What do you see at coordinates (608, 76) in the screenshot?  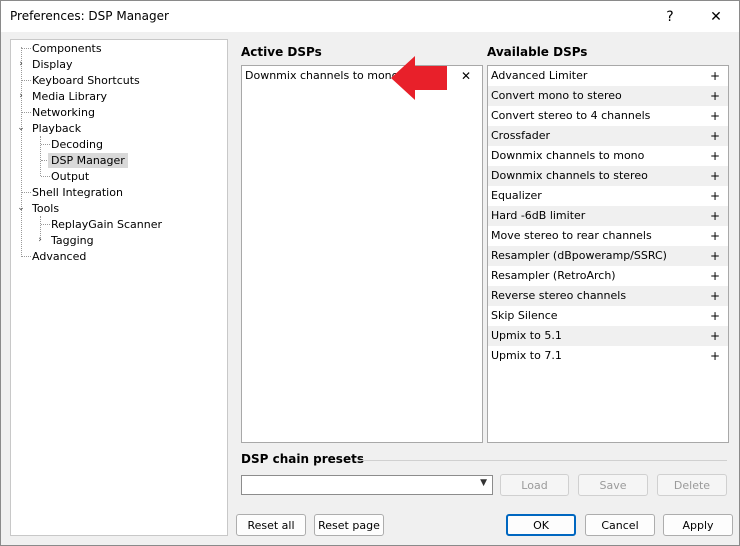 I see `available-dsp-item: Advanced Limiter +` at bounding box center [608, 76].